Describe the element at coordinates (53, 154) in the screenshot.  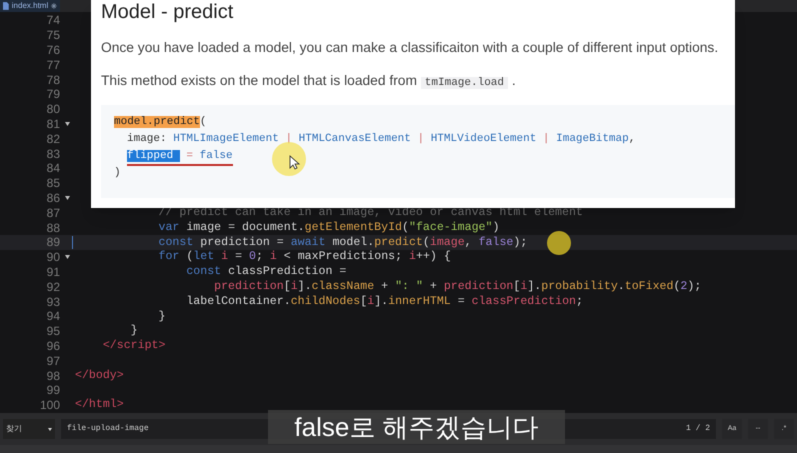
I see `line-number: 83` at that location.